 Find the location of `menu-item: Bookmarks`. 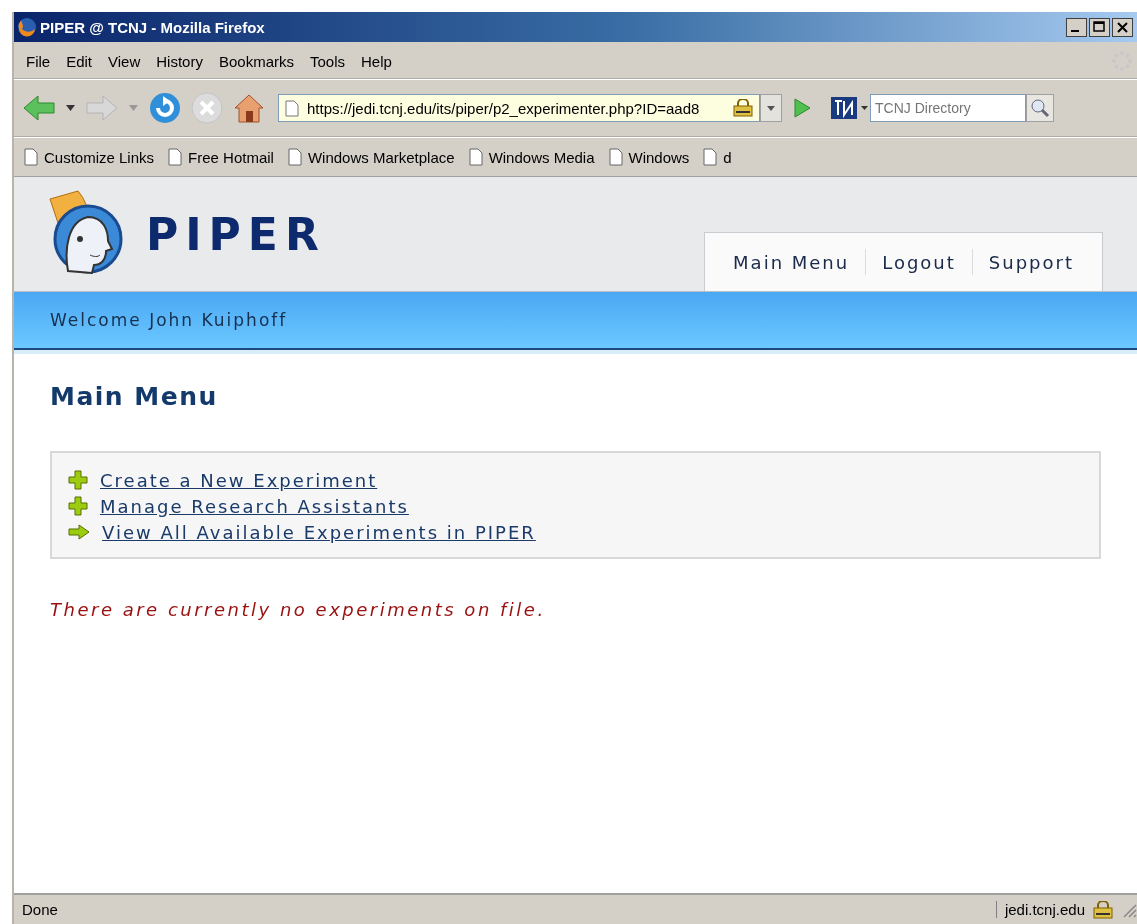

menu-item: Bookmarks is located at coordinates (256, 61).